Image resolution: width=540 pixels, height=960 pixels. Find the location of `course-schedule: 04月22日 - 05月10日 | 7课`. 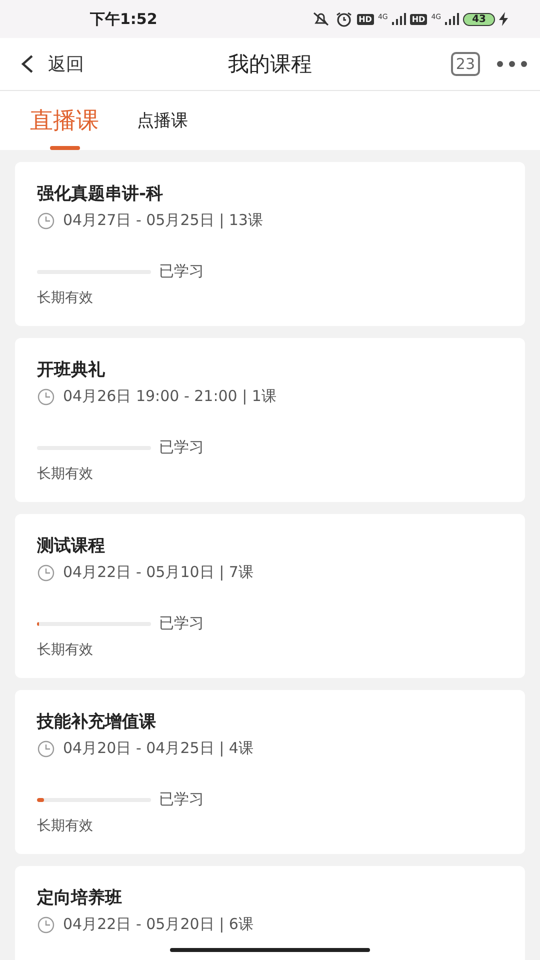

course-schedule: 04月22日 - 05月10日 | 7课 is located at coordinates (158, 572).